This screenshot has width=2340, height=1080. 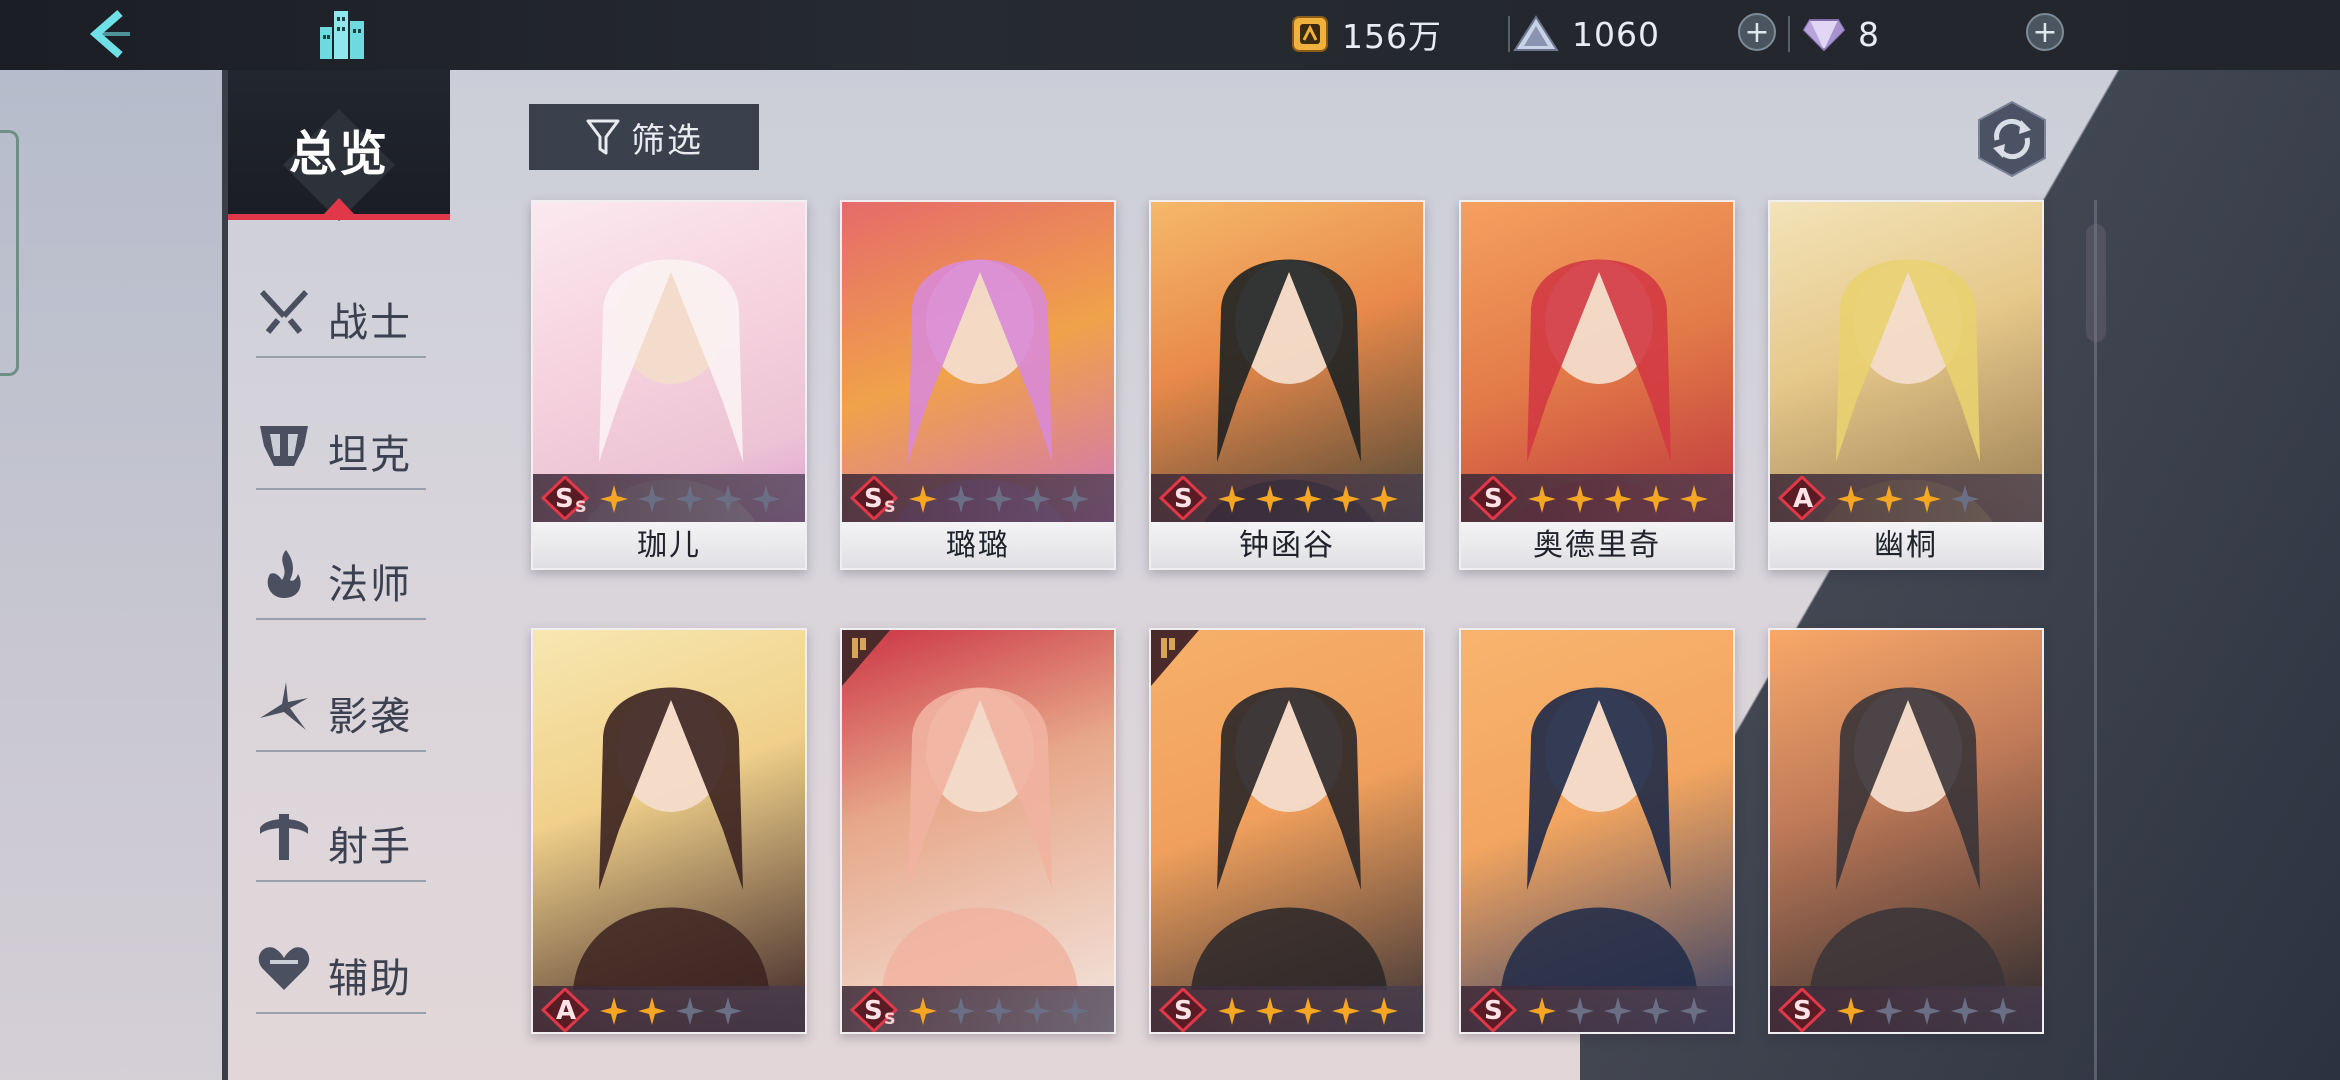 What do you see at coordinates (1586, 34) in the screenshot?
I see `pyramid-counter: 1060` at bounding box center [1586, 34].